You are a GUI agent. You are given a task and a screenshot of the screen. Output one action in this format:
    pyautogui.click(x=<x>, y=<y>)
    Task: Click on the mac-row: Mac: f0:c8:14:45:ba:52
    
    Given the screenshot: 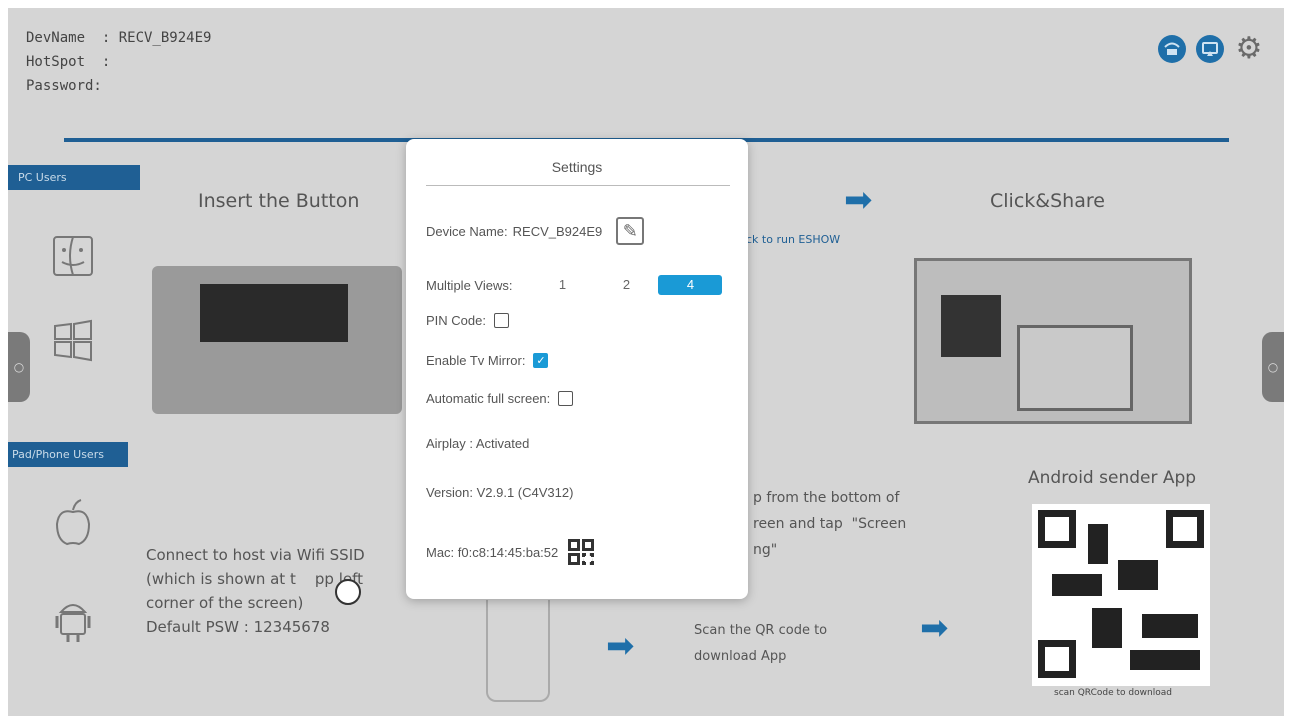 What is the action you would take?
    pyautogui.click(x=510, y=552)
    